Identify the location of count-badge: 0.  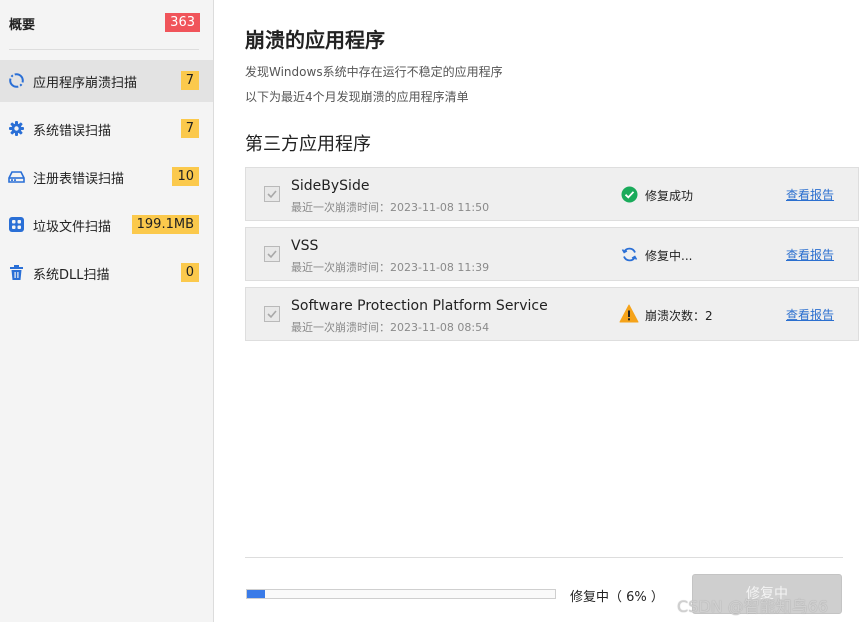
(189, 272).